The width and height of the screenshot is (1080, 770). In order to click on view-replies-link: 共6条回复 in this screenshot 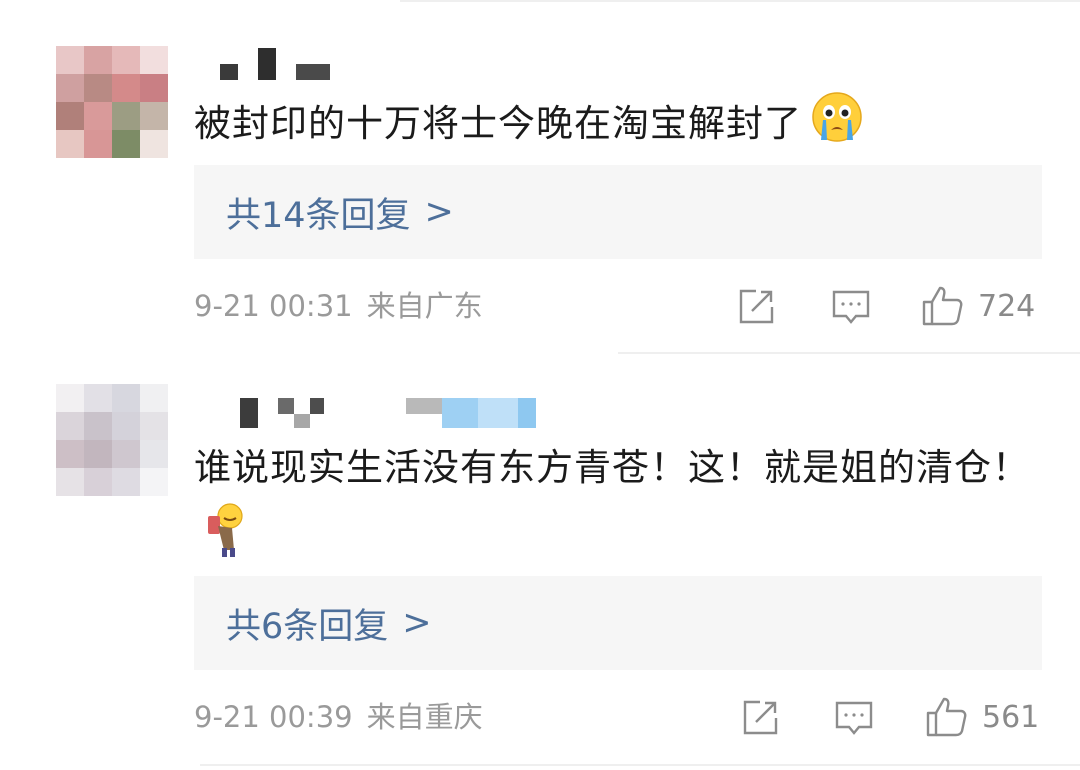, I will do `click(307, 623)`.